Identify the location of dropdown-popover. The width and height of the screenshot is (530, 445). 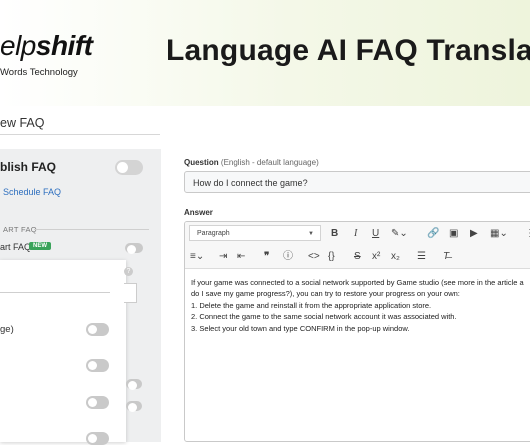
(63, 351).